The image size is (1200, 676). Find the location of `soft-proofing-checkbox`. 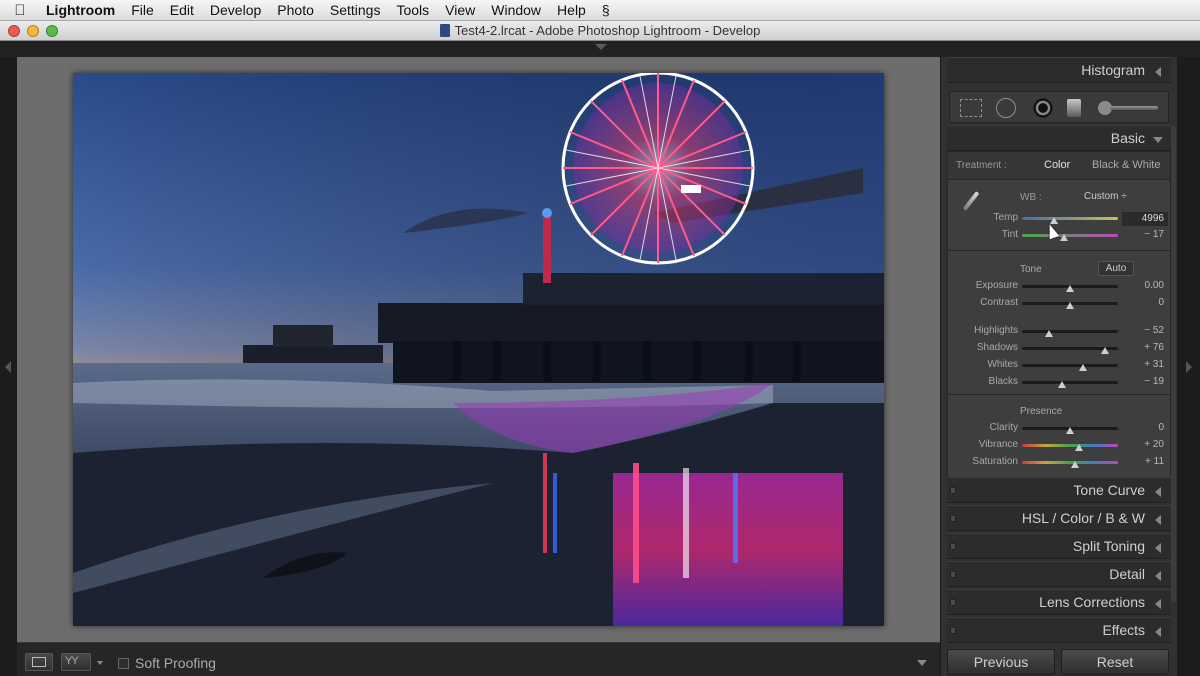

soft-proofing-checkbox is located at coordinates (123, 663).